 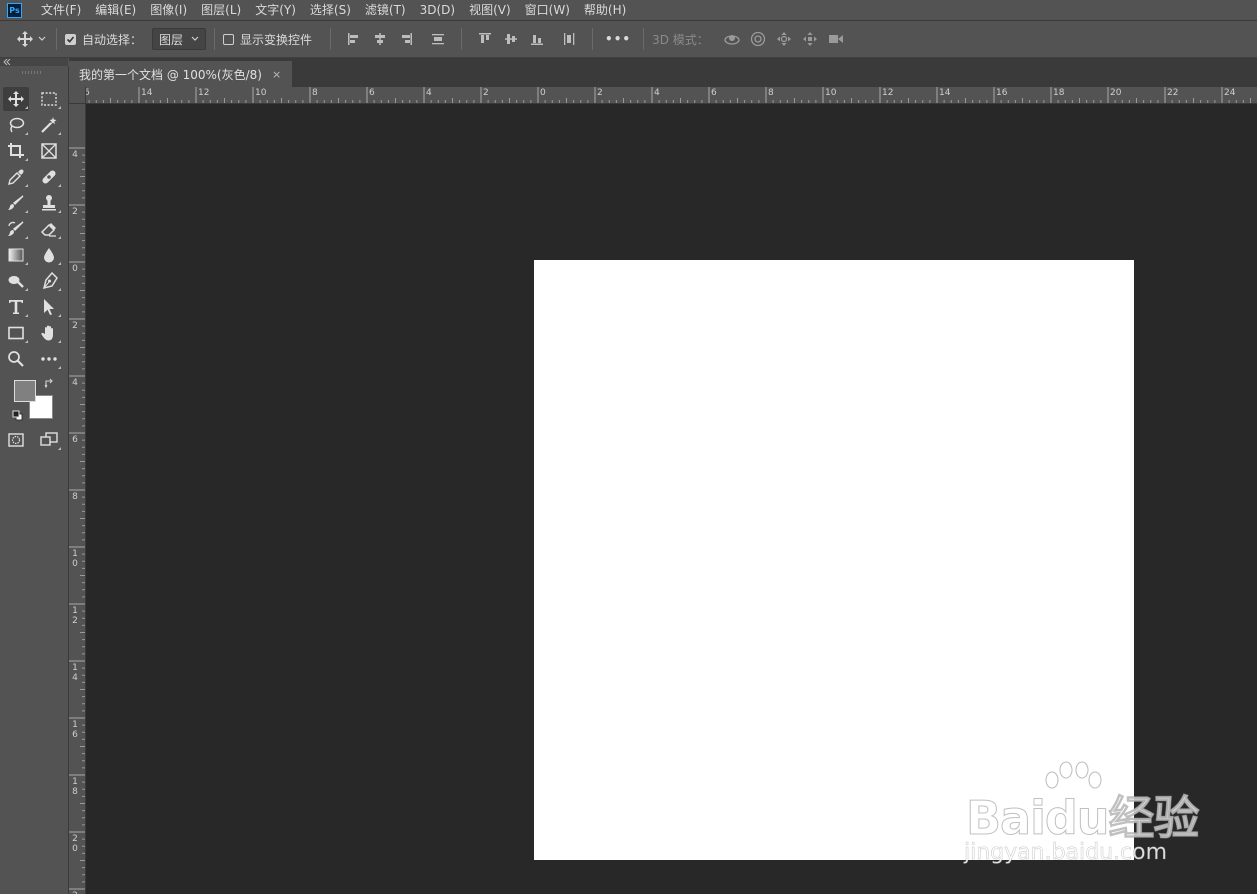 What do you see at coordinates (16, 255) in the screenshot?
I see `gradient-tool` at bounding box center [16, 255].